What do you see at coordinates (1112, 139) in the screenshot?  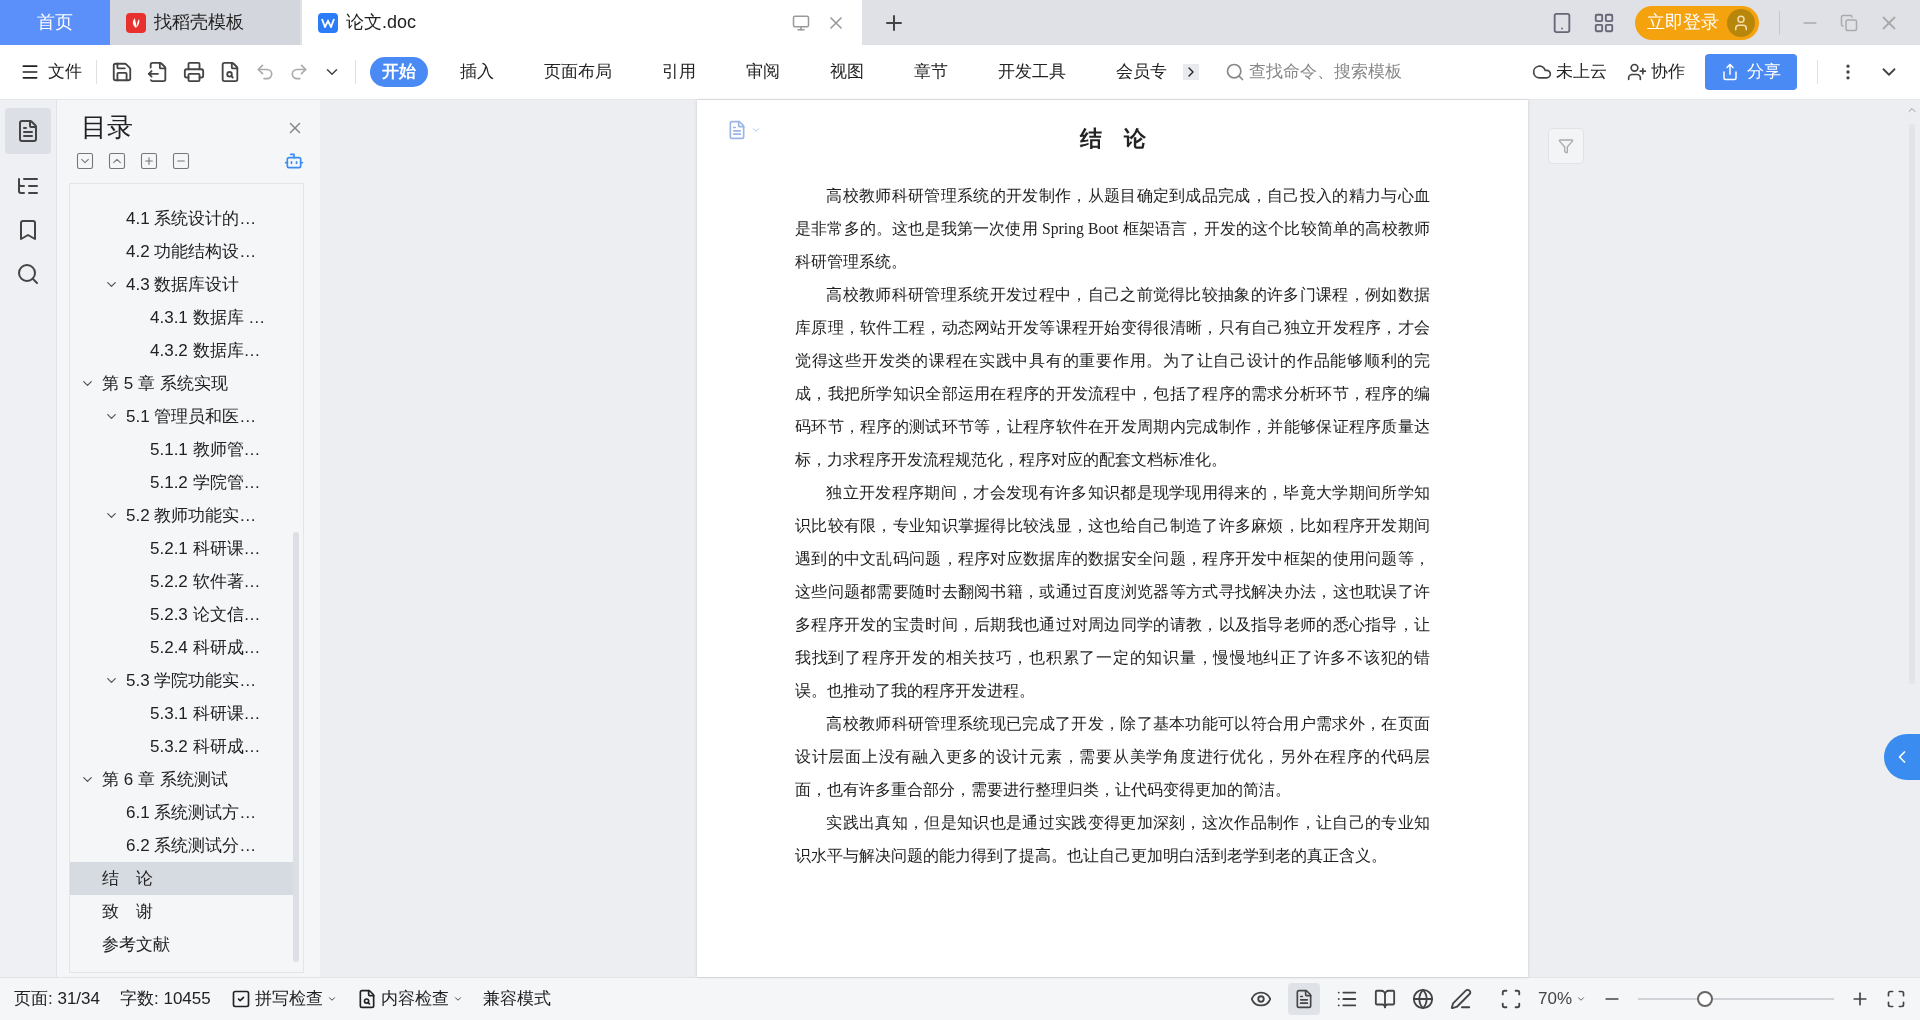 I see `document-title: 结 论` at bounding box center [1112, 139].